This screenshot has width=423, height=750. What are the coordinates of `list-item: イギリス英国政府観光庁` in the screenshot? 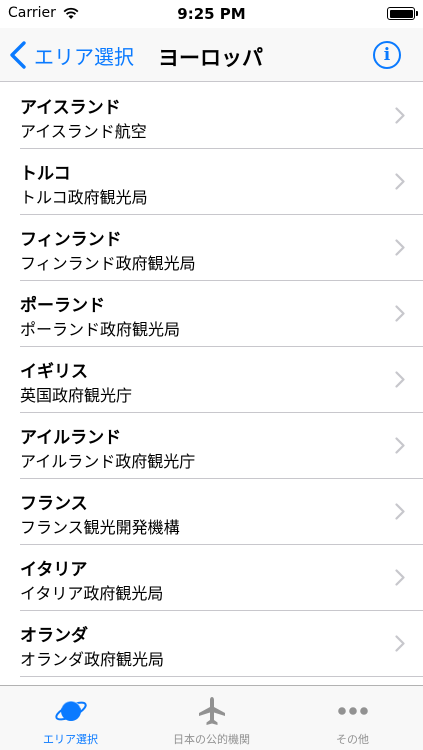 It's located at (221, 380).